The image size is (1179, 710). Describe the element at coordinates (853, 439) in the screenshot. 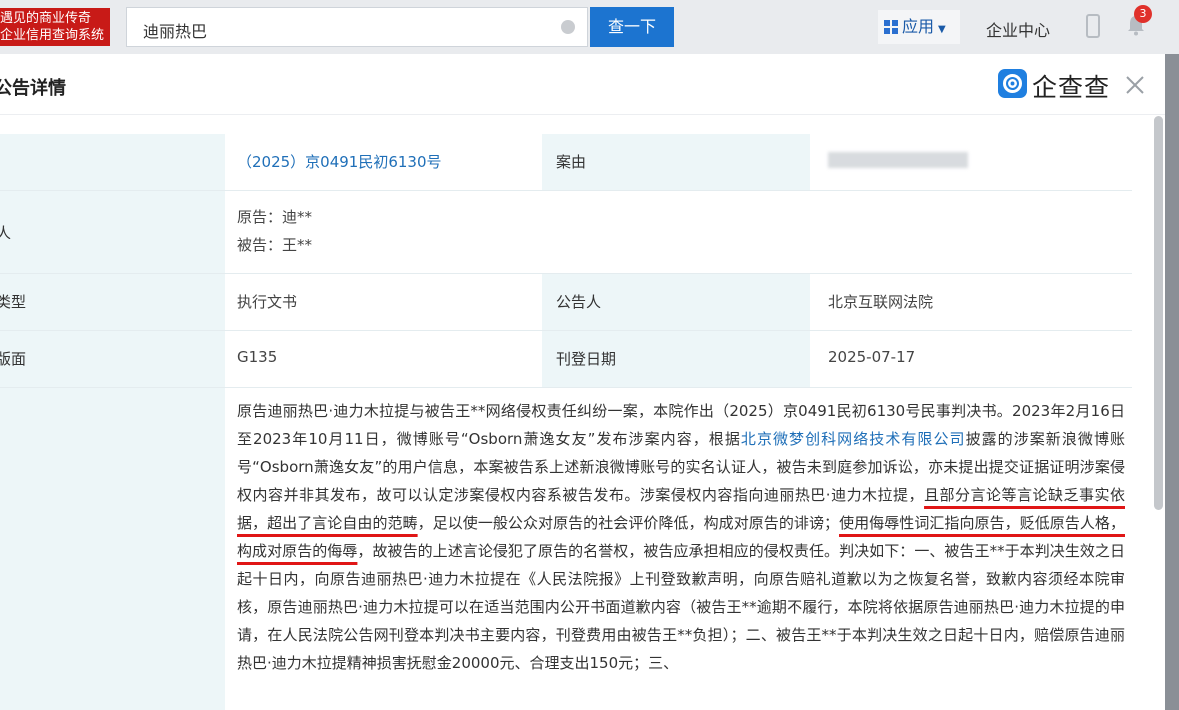

I see `company-link: 北京微梦创科网络技术有限公司` at that location.